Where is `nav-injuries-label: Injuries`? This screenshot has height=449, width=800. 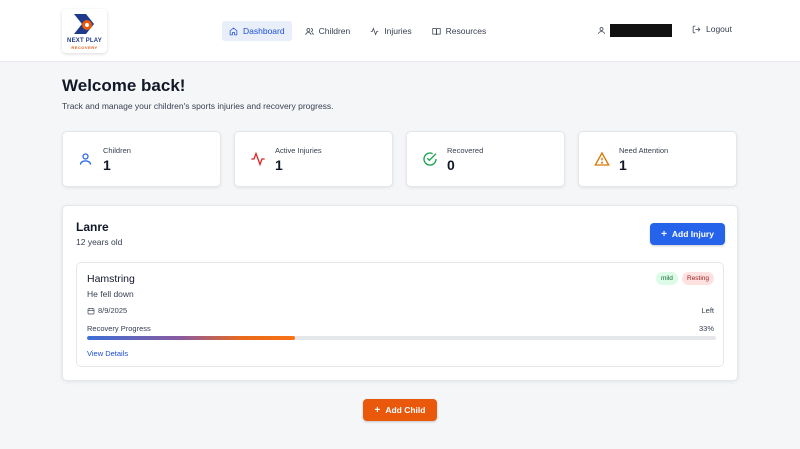
nav-injuries-label: Injuries is located at coordinates (398, 31).